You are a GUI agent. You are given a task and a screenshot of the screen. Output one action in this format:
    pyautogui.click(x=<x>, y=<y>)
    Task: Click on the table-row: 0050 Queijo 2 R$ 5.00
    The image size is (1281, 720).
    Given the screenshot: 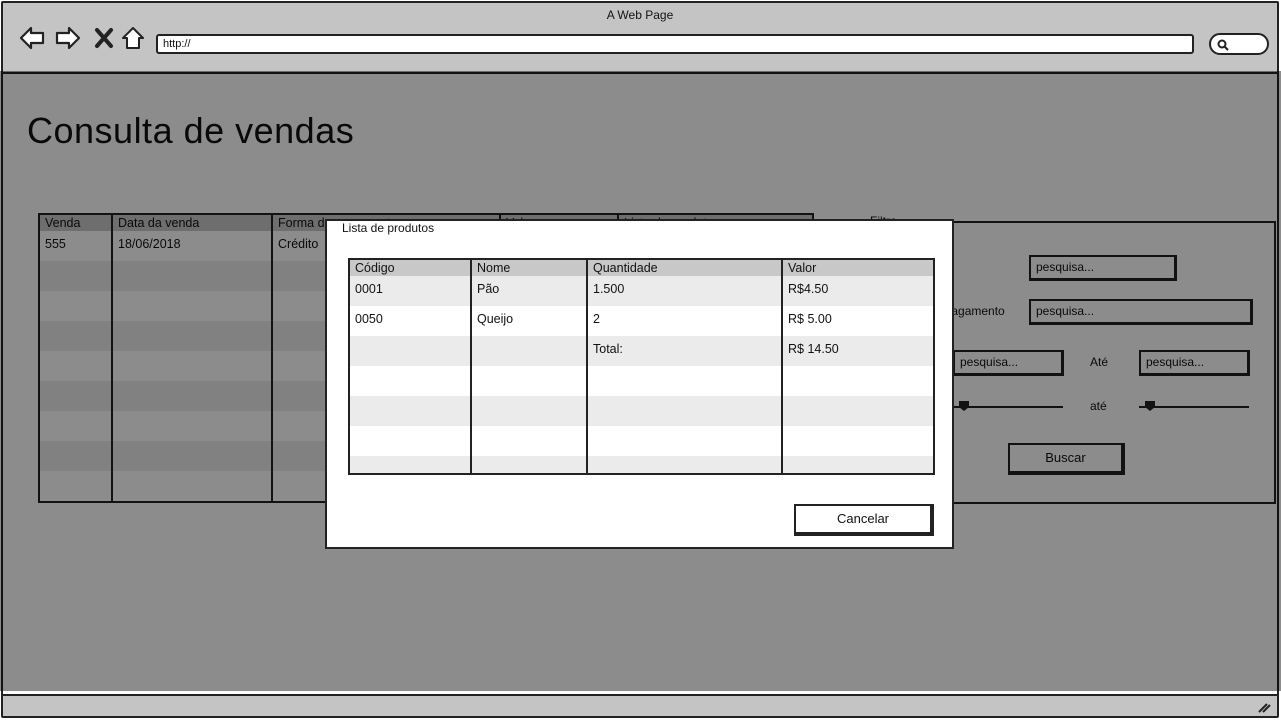 What is the action you would take?
    pyautogui.click(x=641, y=321)
    